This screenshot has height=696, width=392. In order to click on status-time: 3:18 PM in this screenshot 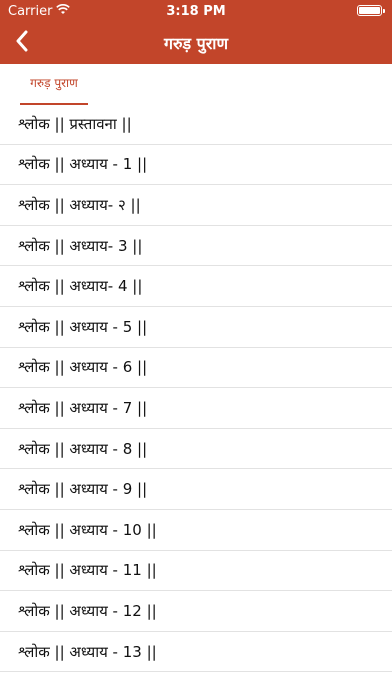, I will do `click(196, 11)`.